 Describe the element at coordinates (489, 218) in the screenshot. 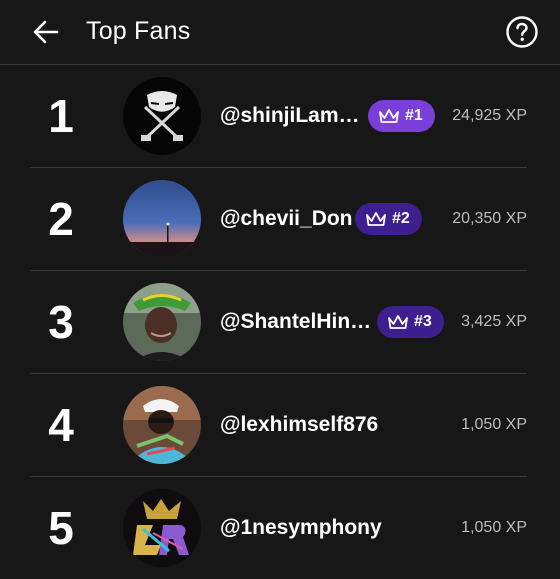

I see `xp-value: 20,350 XP` at that location.